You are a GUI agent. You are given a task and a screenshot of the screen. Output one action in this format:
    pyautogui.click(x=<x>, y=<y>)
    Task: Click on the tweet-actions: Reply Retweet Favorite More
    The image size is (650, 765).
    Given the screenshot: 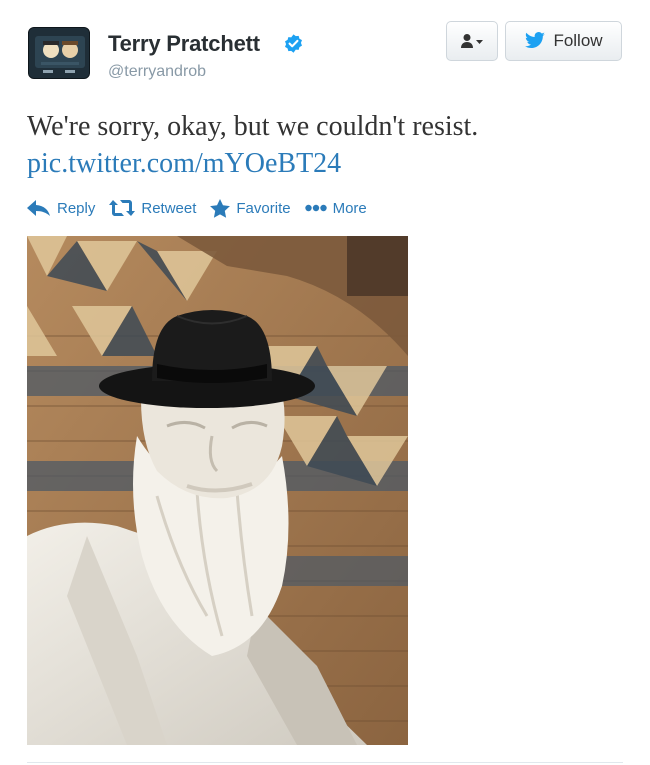 What is the action you would take?
    pyautogui.click(x=204, y=208)
    